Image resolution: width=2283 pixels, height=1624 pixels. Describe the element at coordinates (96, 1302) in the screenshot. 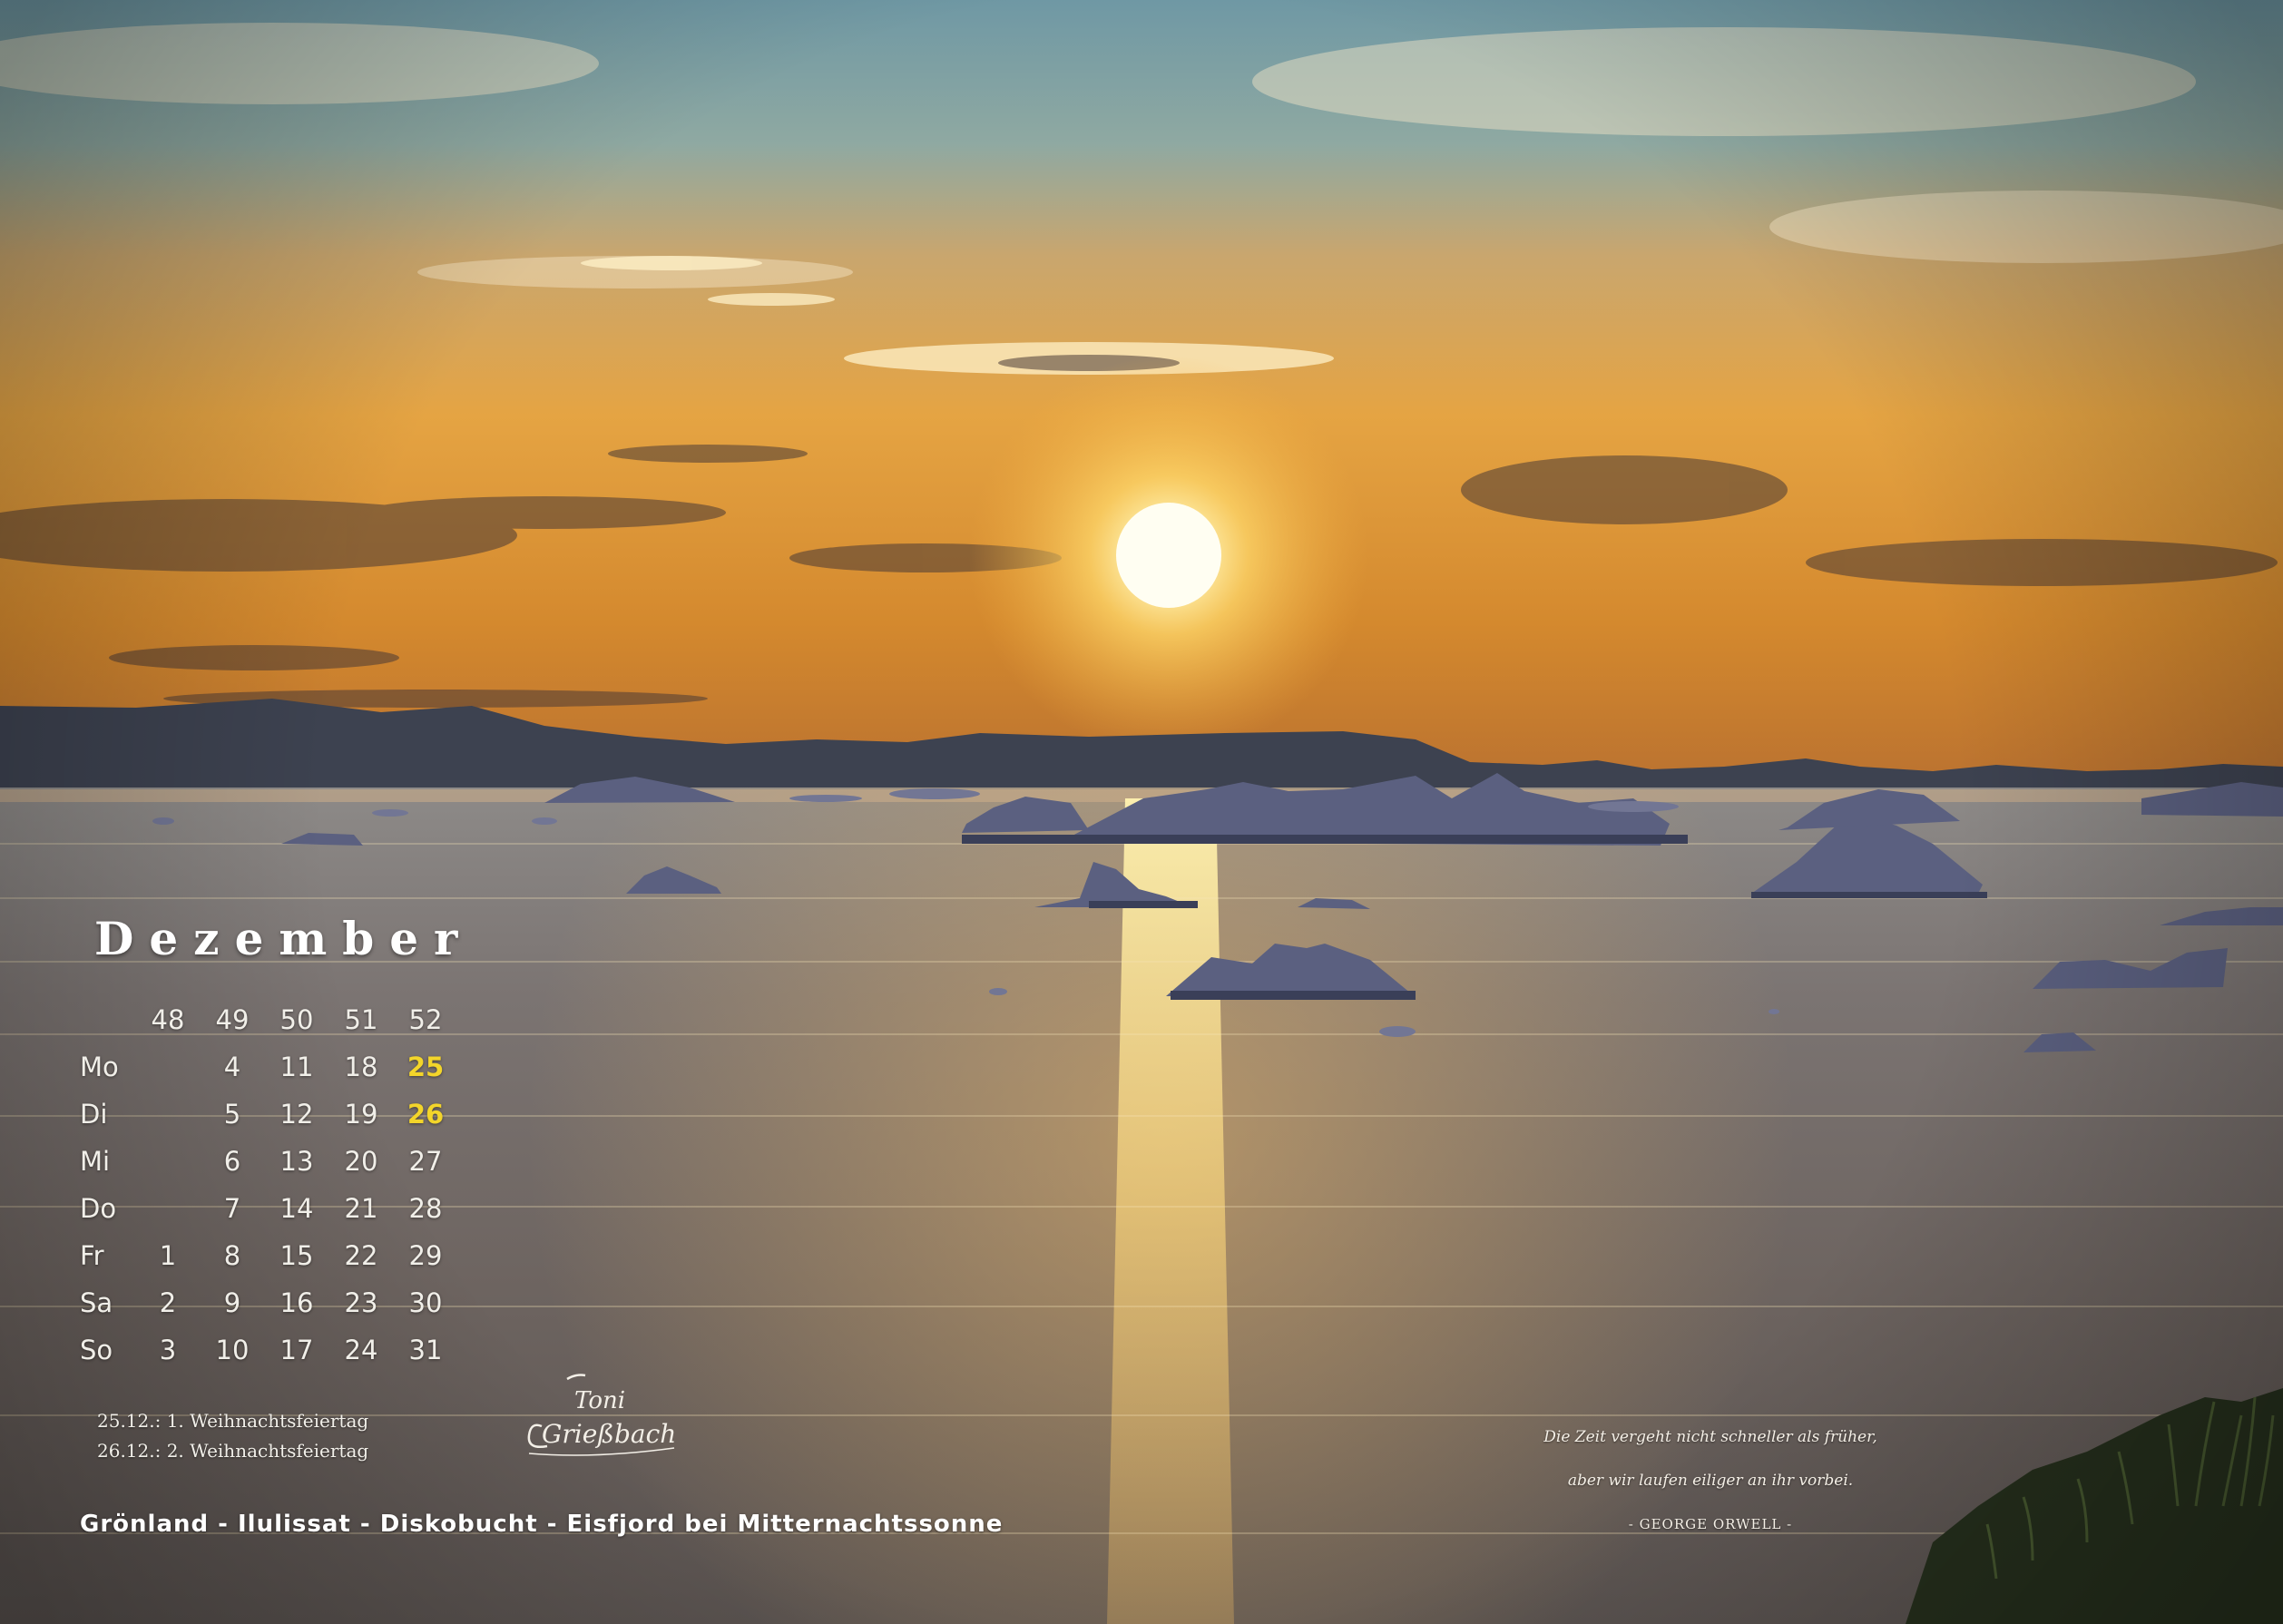

I see `weekday-label: Sa` at that location.